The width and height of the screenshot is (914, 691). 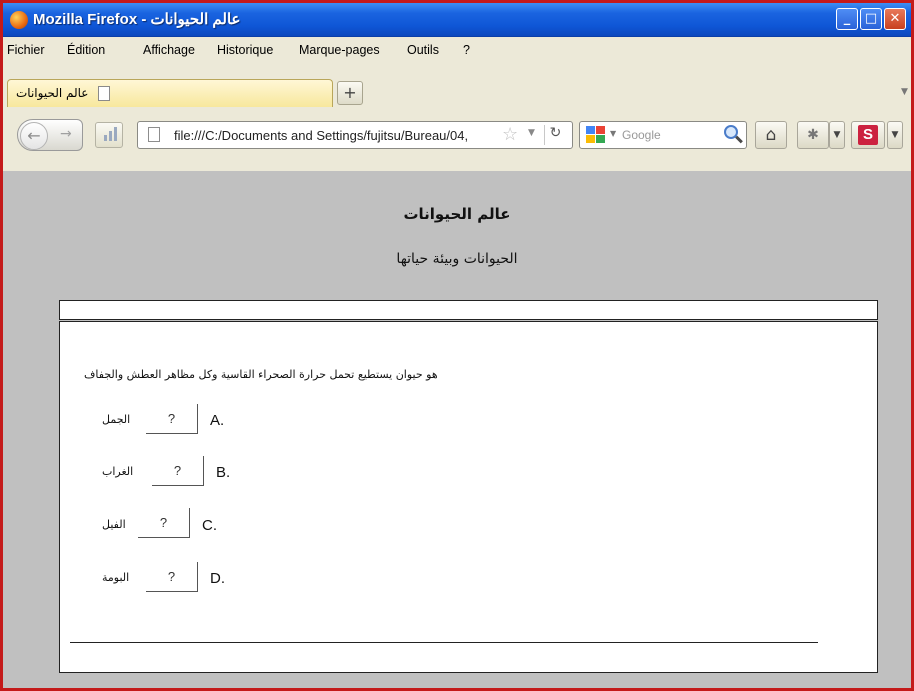 I want to click on title-bar: Mozilla Firefox - عالم الحيوانات _ □ ✕, so click(x=457, y=20).